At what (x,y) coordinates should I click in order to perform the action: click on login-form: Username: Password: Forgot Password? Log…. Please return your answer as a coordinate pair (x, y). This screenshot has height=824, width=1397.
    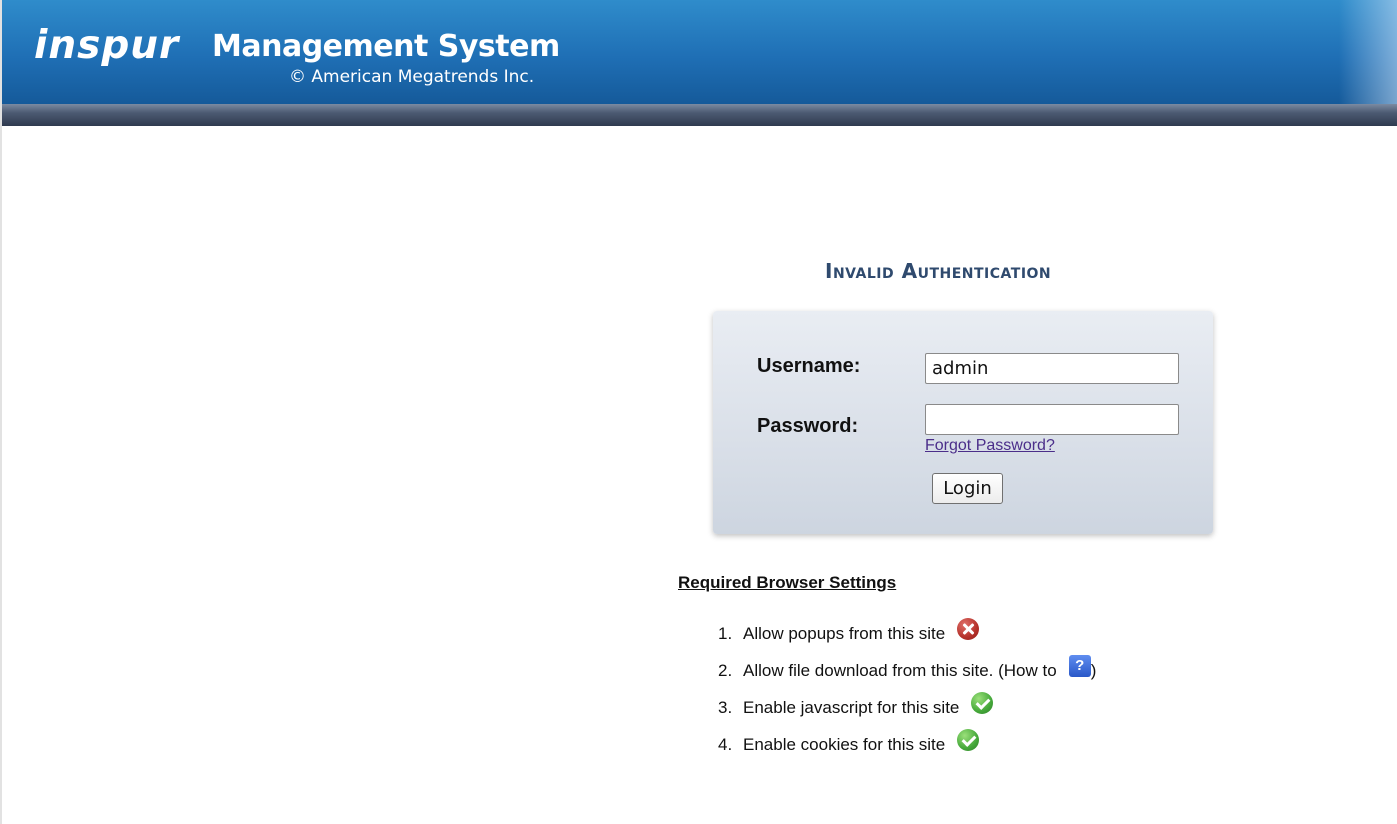
    Looking at the image, I should click on (963, 422).